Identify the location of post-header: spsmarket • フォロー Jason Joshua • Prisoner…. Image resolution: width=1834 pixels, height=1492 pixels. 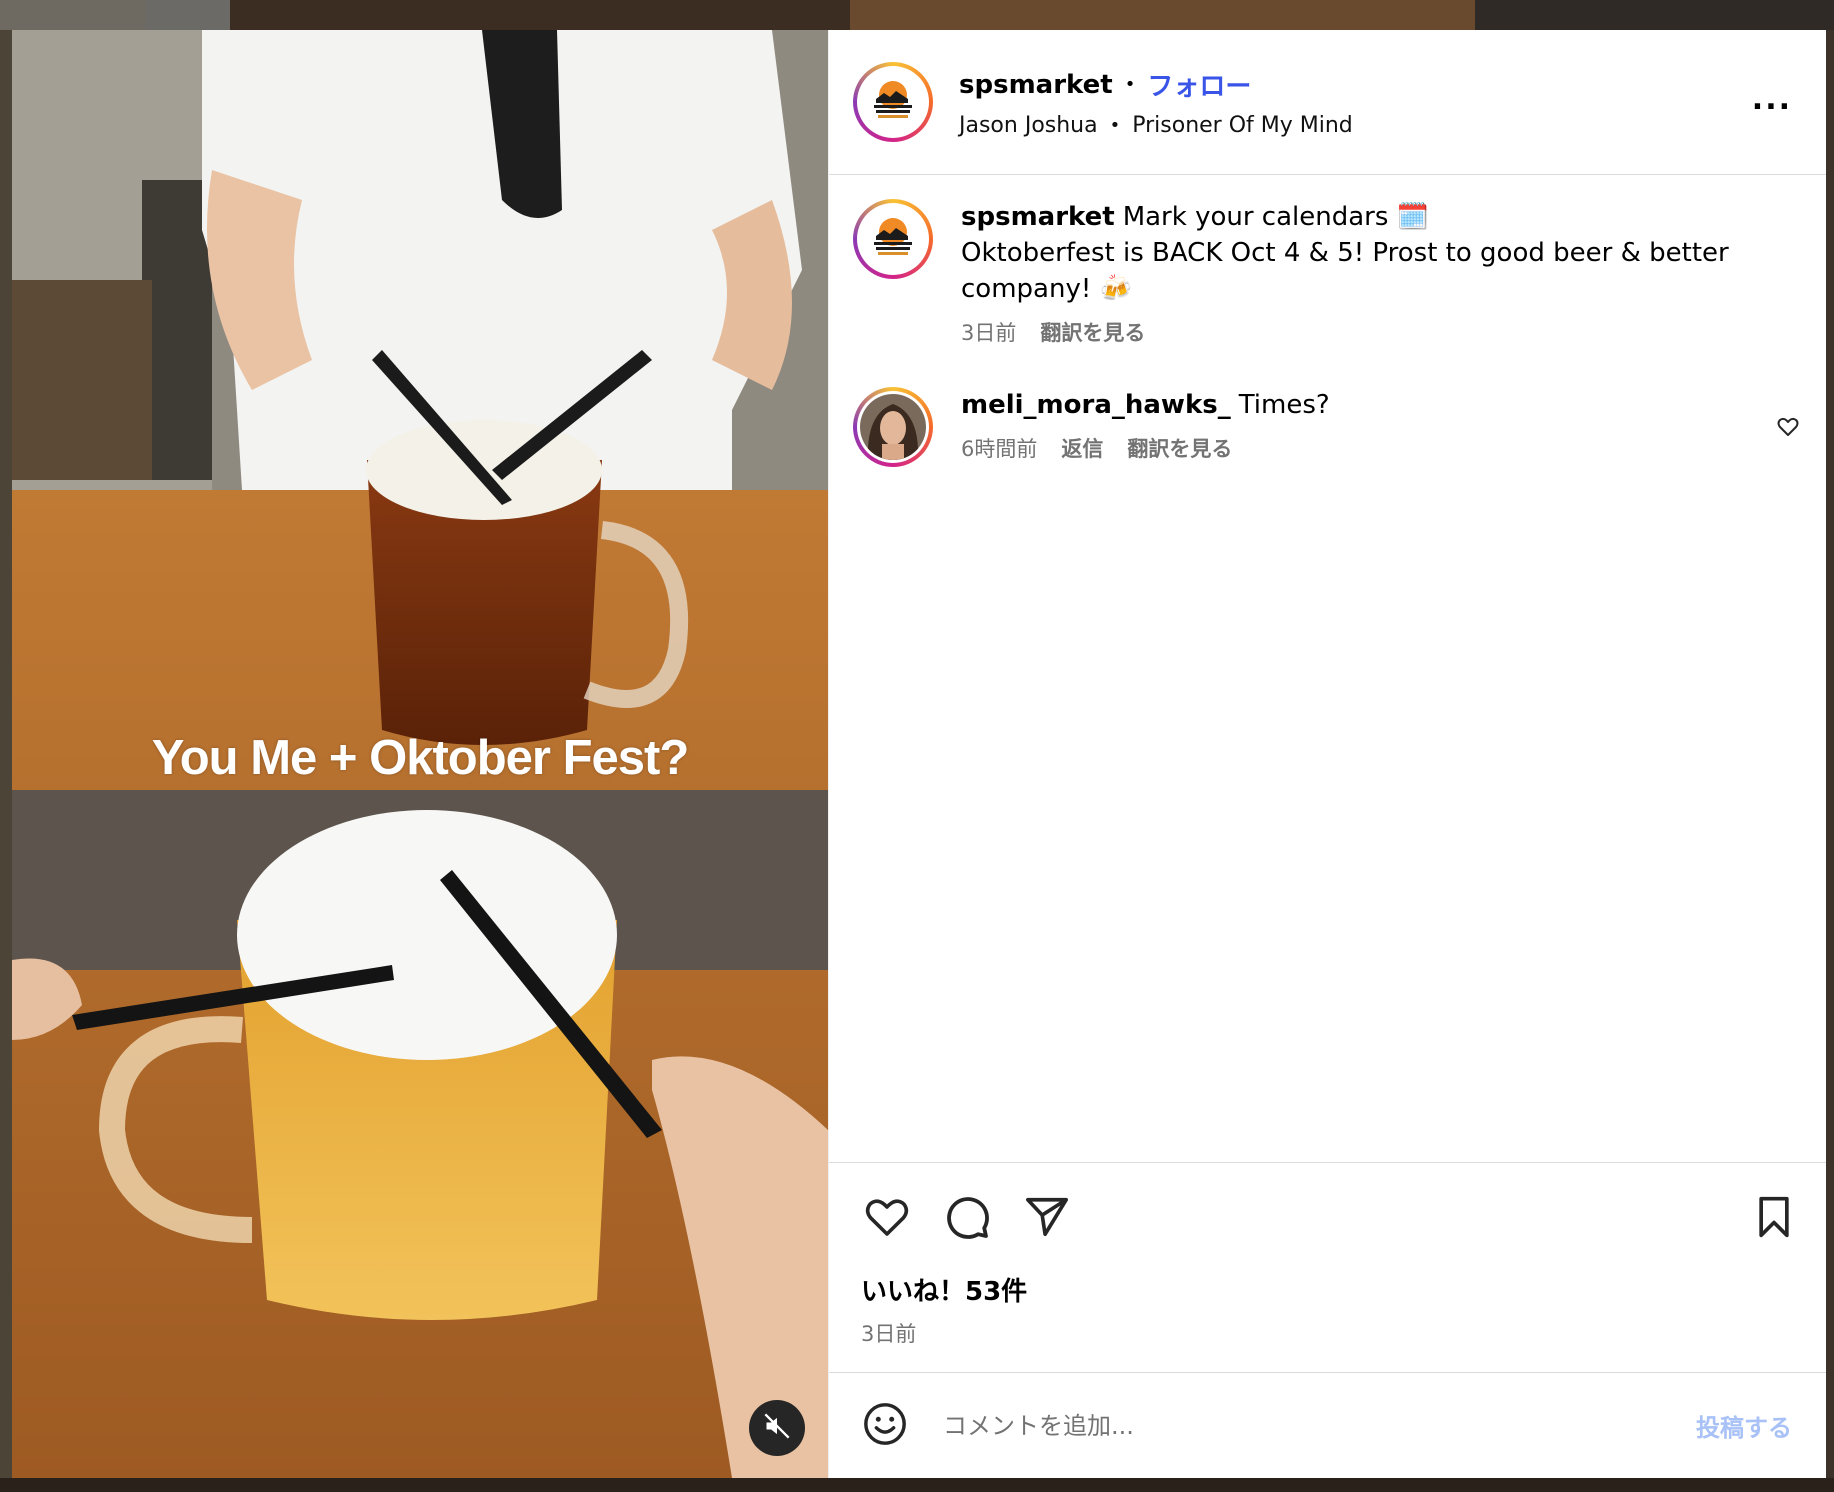
(1327, 102).